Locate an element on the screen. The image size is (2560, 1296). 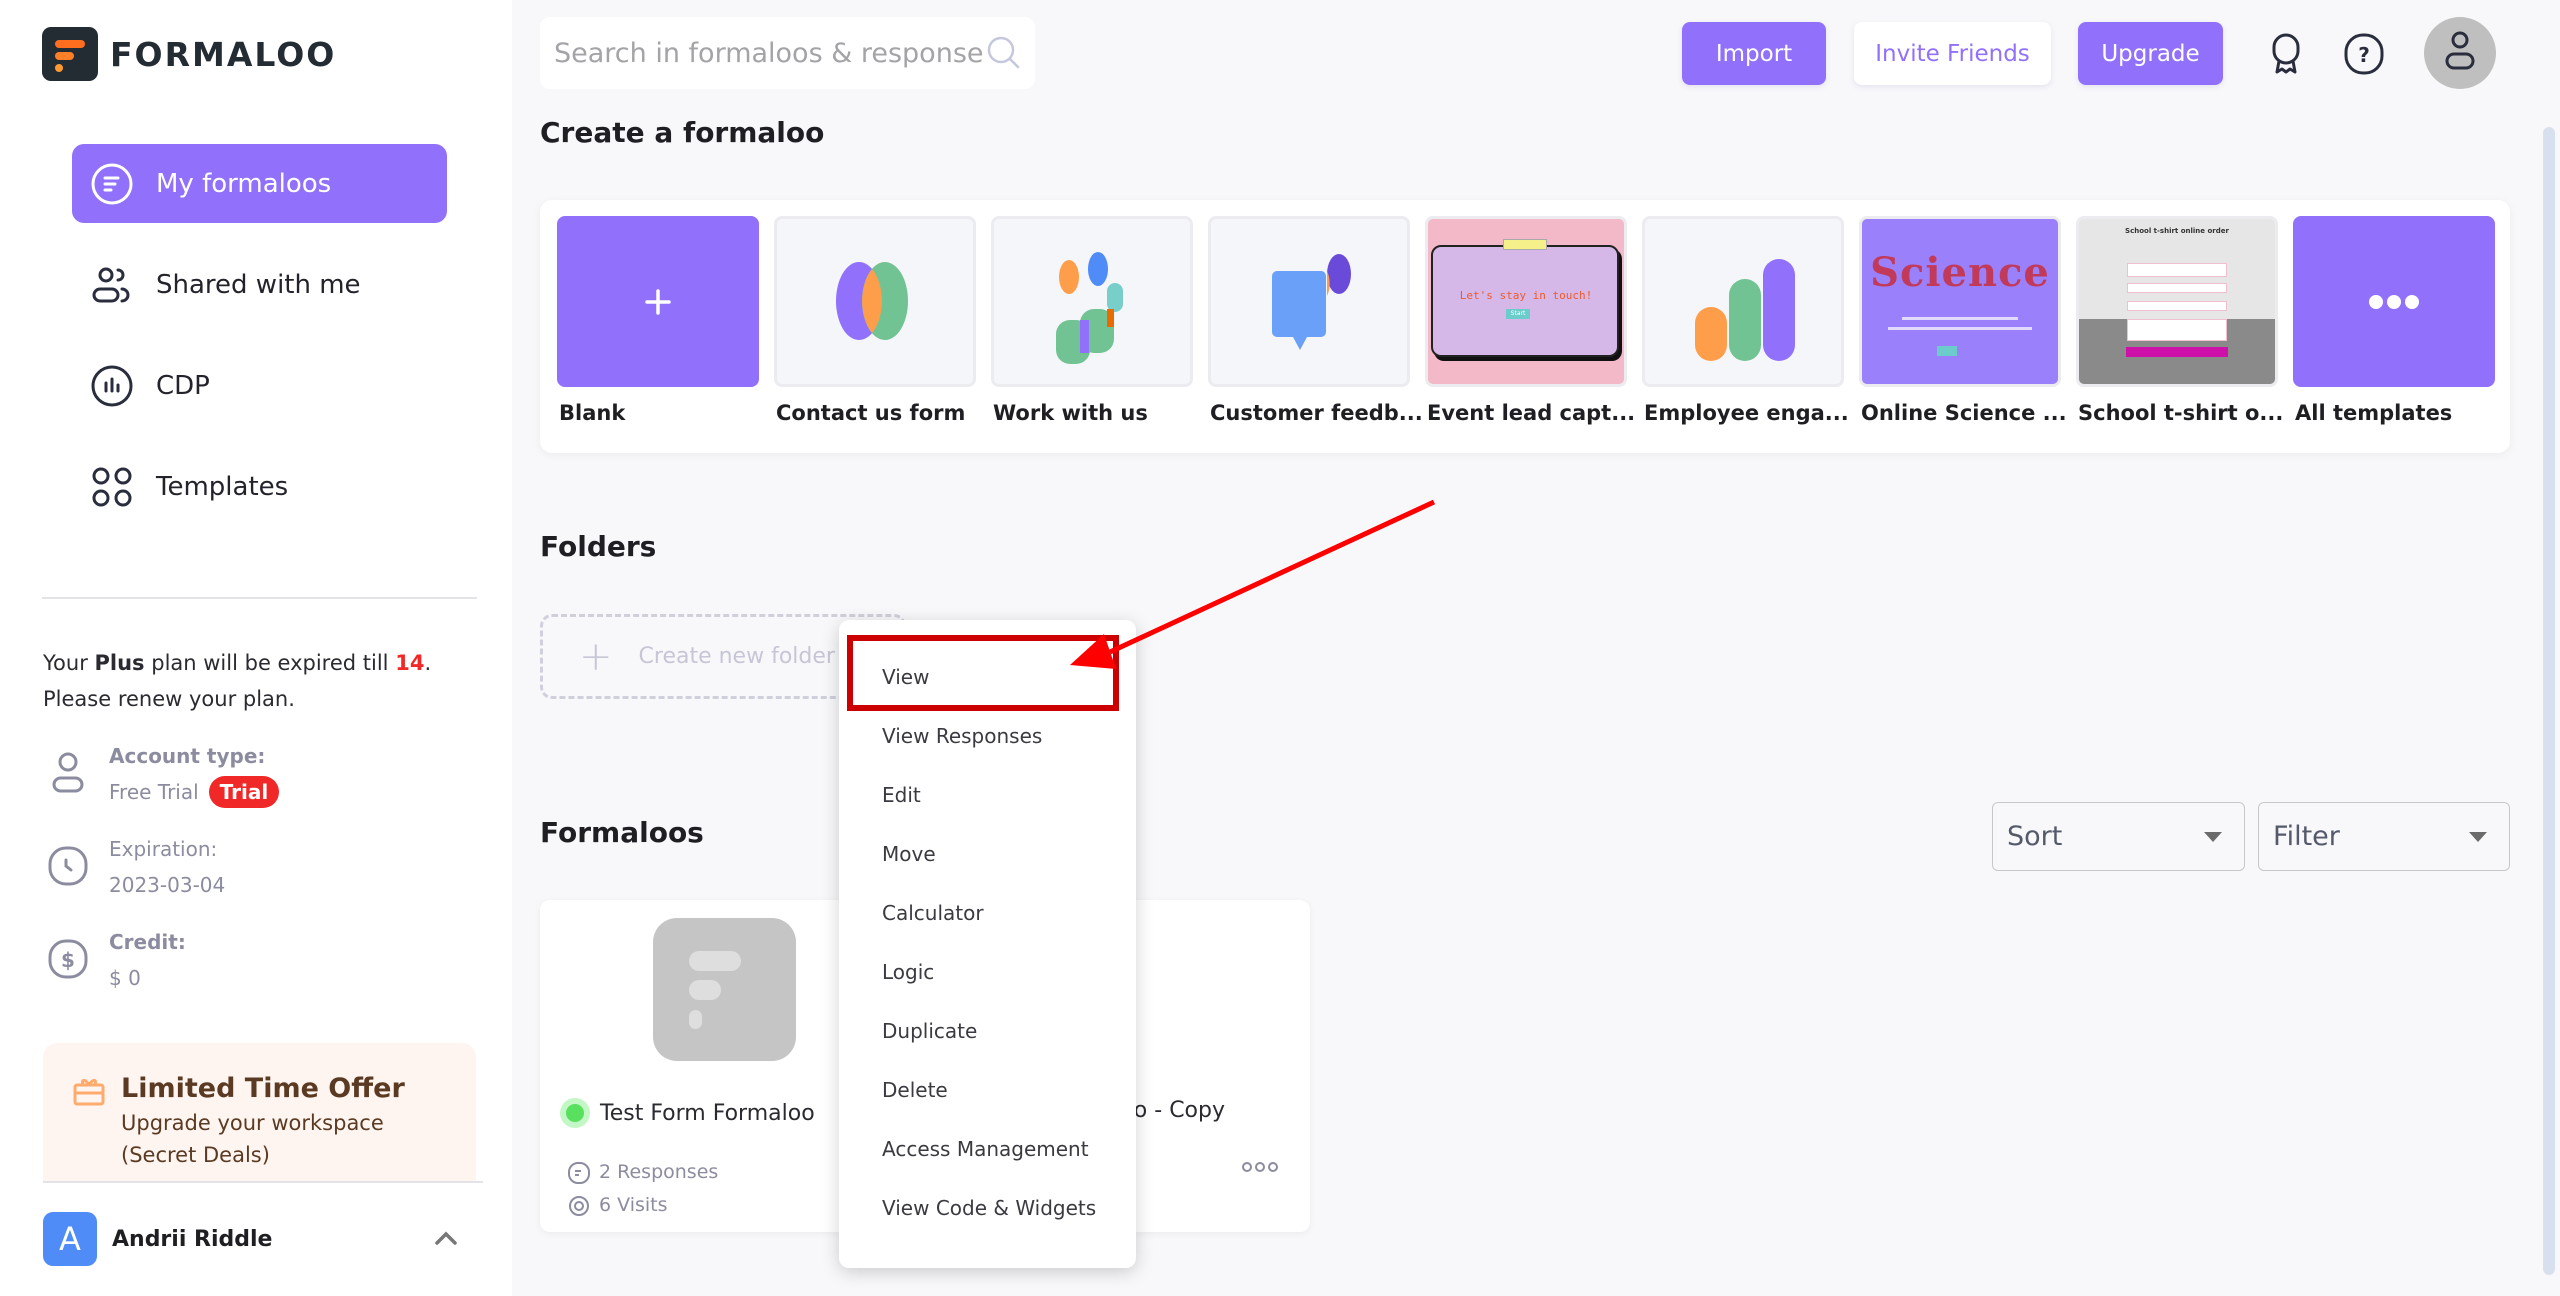
offer-line2: (Secret Deals) is located at coordinates (195, 1155).